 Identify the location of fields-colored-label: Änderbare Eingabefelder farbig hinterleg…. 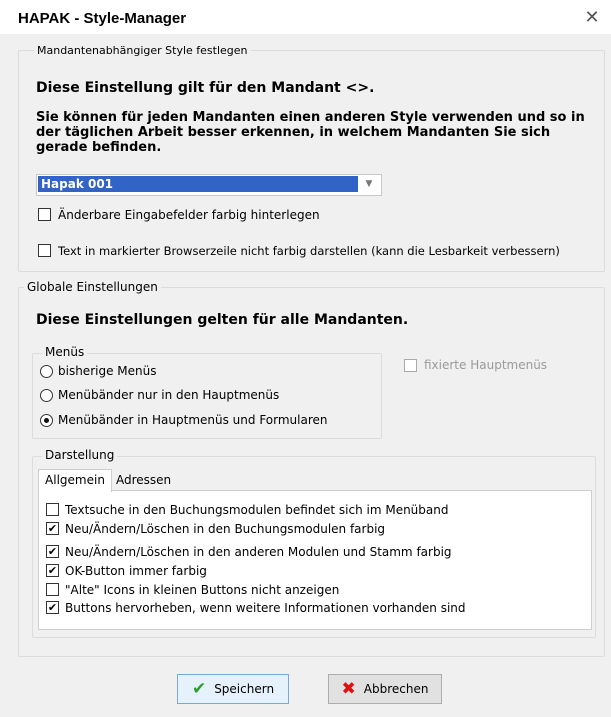
(189, 215).